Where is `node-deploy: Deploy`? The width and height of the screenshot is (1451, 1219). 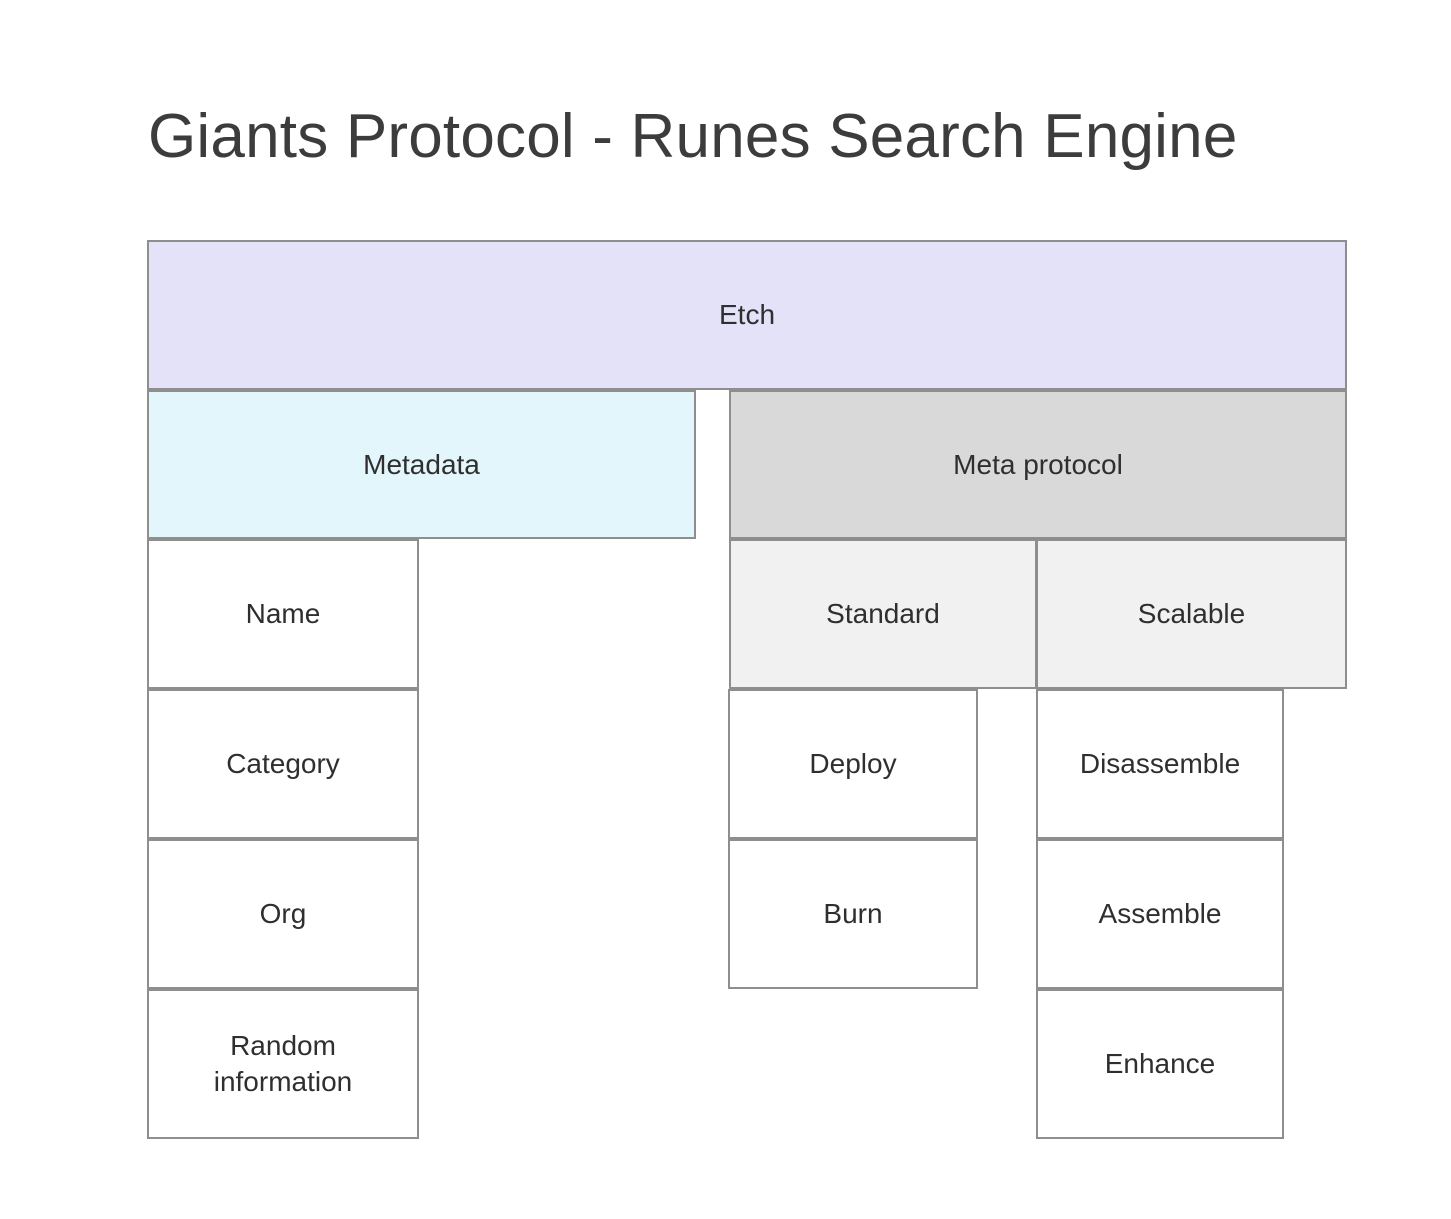 node-deploy: Deploy is located at coordinates (853, 764).